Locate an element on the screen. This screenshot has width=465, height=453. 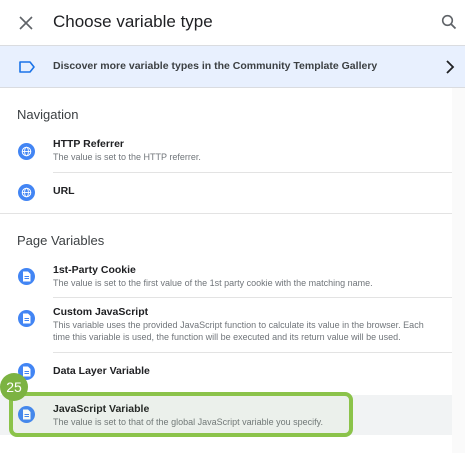
close-icon is located at coordinates (26, 23).